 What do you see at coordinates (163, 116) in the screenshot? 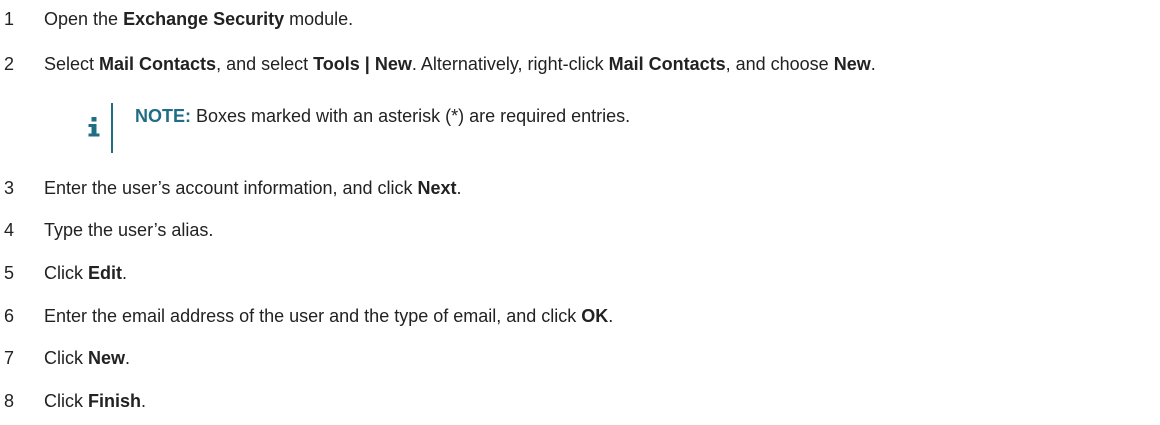
I see `note-label: NOTE:` at bounding box center [163, 116].